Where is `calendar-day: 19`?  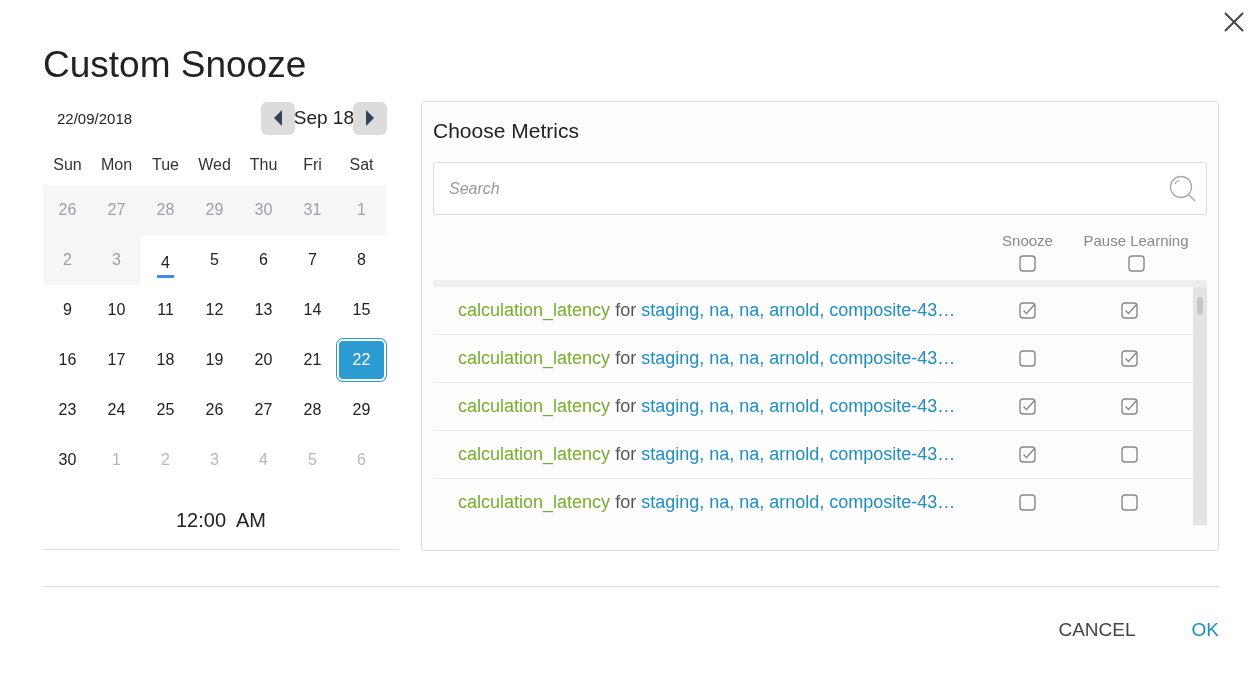 calendar-day: 19 is located at coordinates (214, 360).